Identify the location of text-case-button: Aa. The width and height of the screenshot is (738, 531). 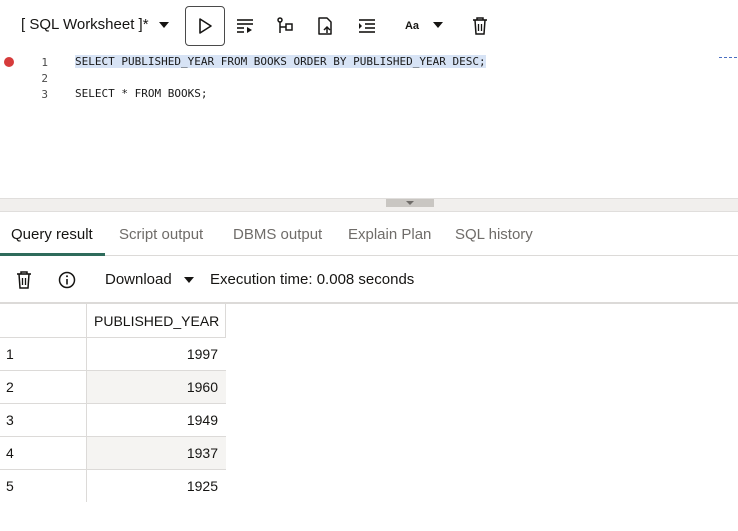
(412, 26).